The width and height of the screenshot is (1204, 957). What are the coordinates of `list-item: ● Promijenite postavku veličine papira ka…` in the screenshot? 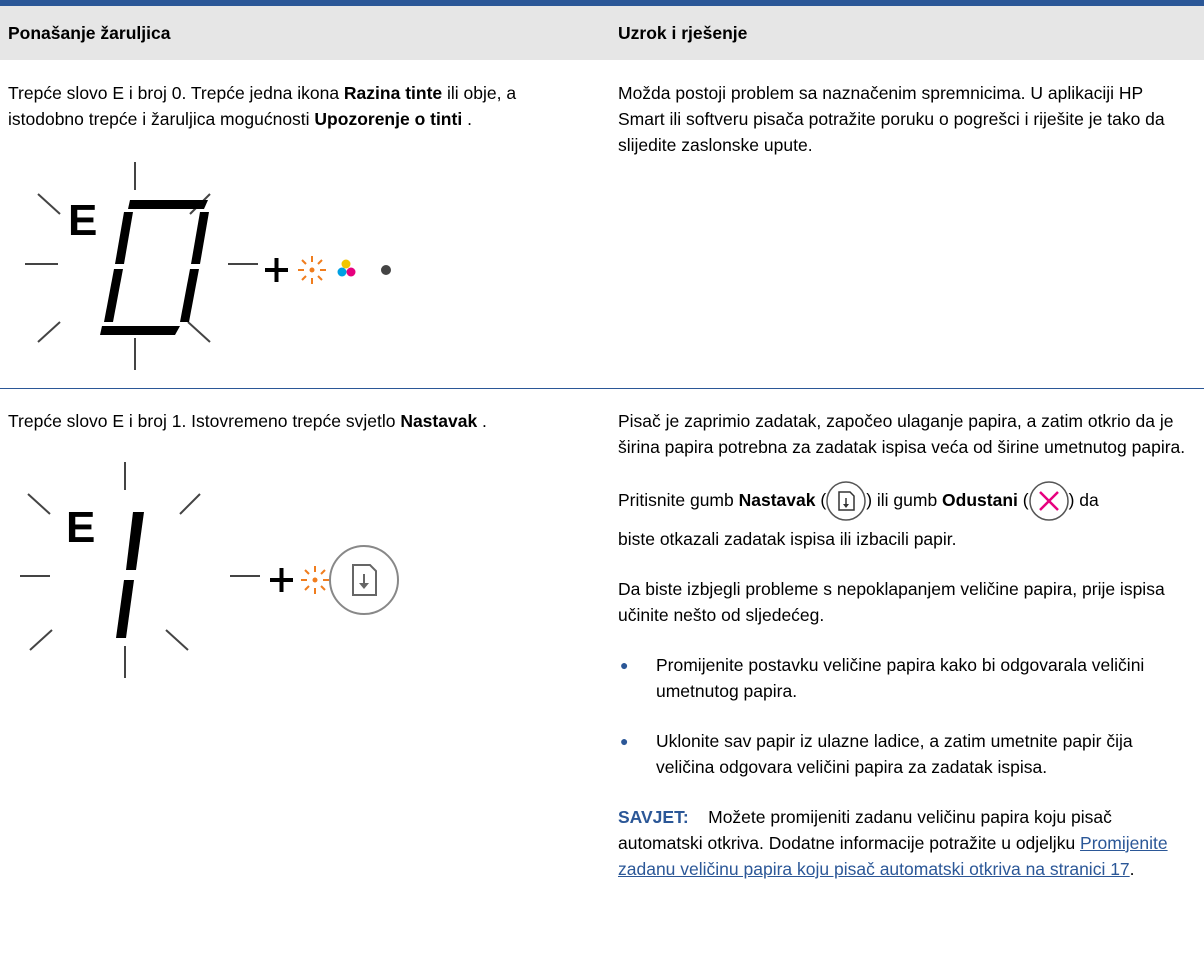 It's located at (905, 678).